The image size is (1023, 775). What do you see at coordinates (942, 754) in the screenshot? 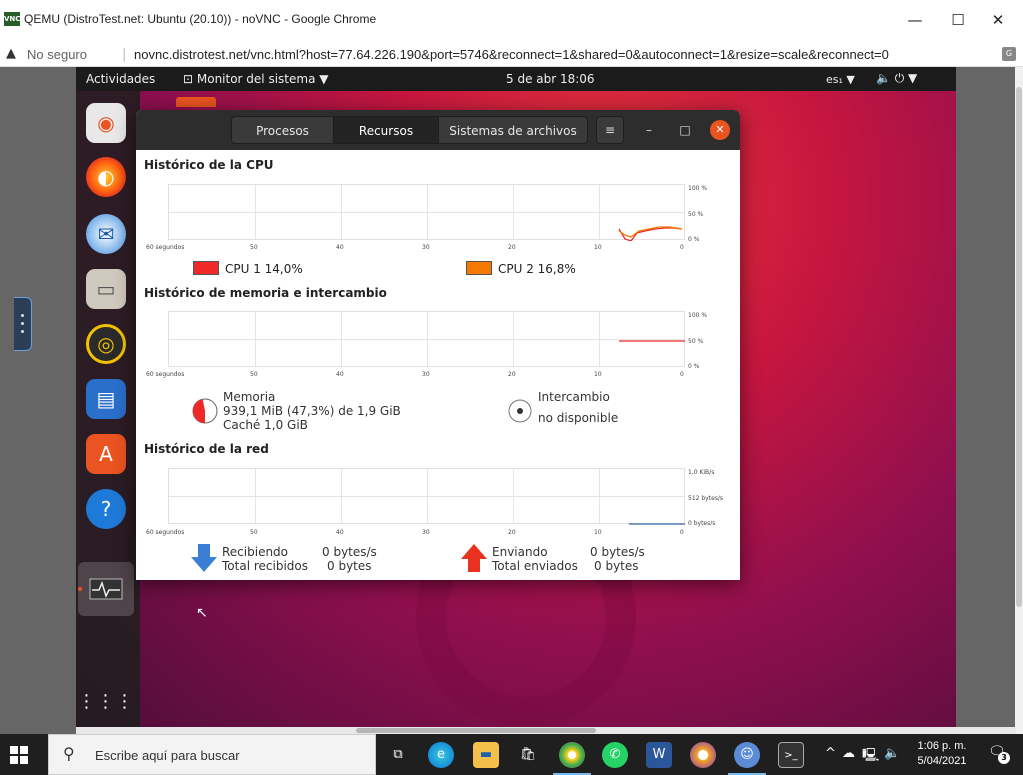
I see `taskbar-clock: 1:06 p. m. 5/04/2021` at bounding box center [942, 754].